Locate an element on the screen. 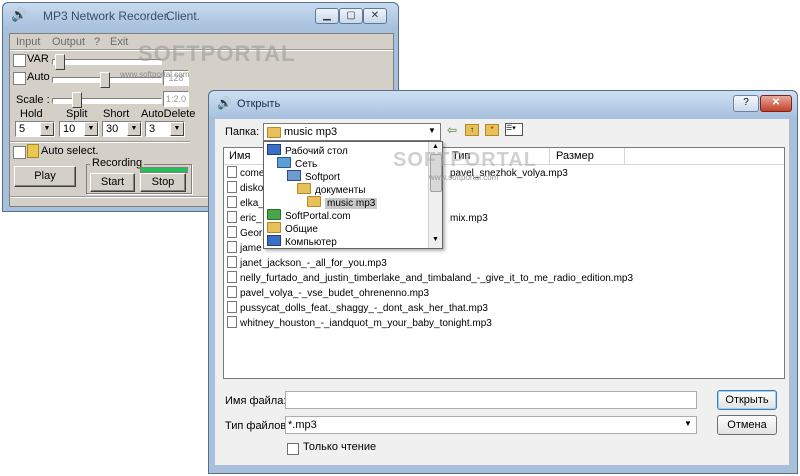 This screenshot has height=476, width=800. folder-label: Папка: is located at coordinates (242, 132).